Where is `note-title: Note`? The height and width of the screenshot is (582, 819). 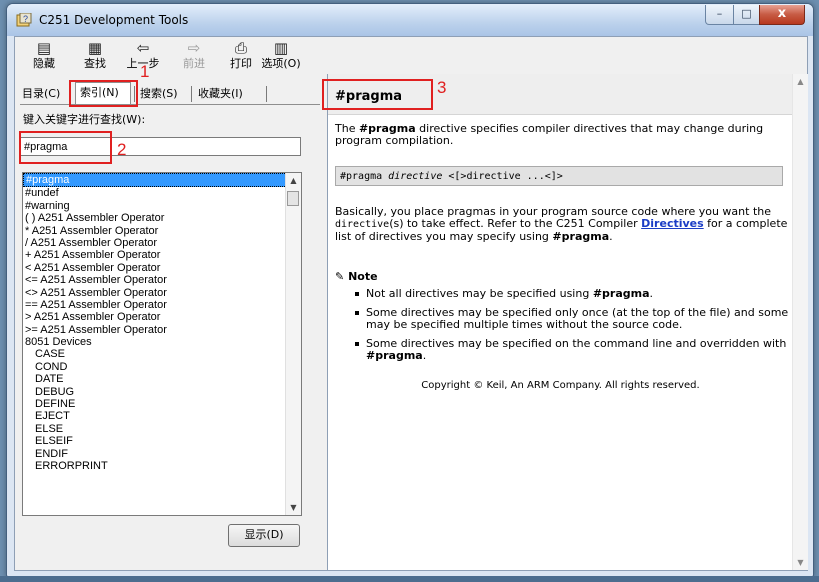
note-title: Note is located at coordinates (363, 276).